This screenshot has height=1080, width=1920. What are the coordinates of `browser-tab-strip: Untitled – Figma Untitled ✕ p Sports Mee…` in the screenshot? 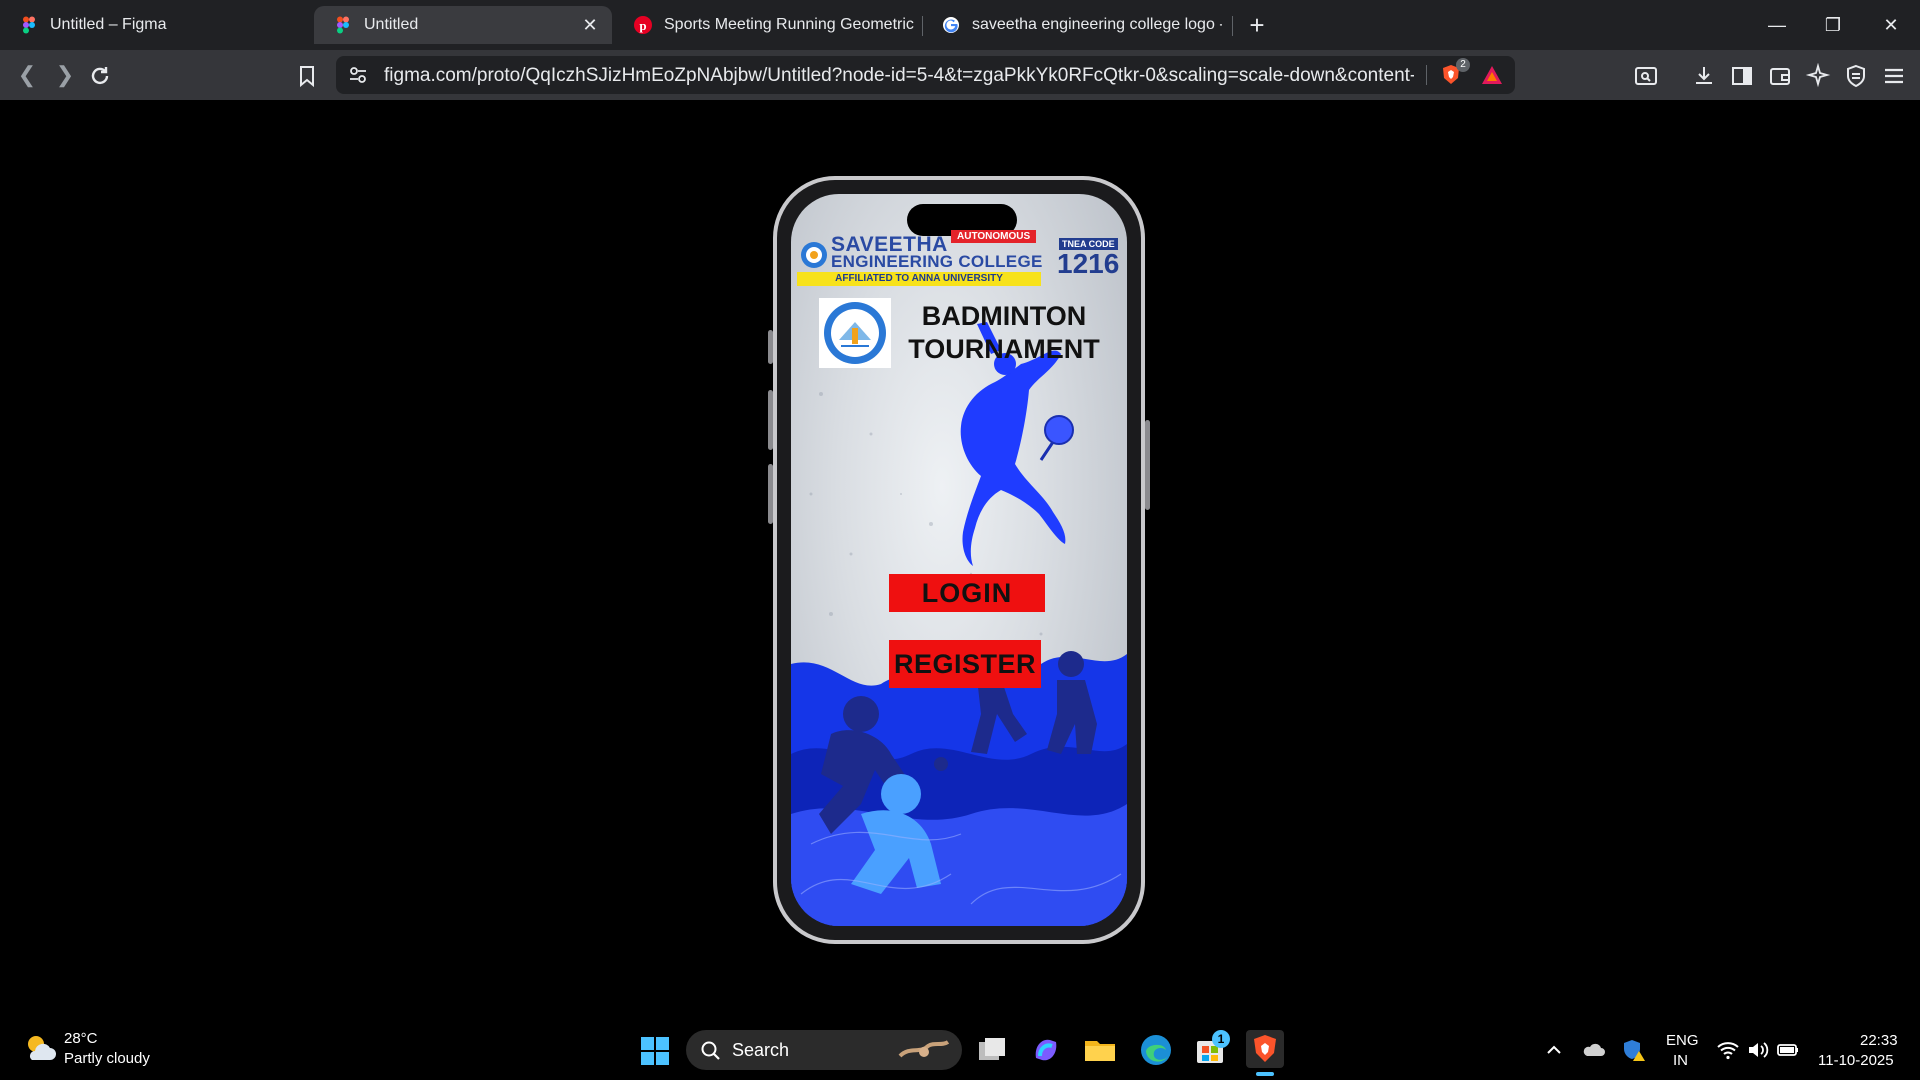 It's located at (960, 25).